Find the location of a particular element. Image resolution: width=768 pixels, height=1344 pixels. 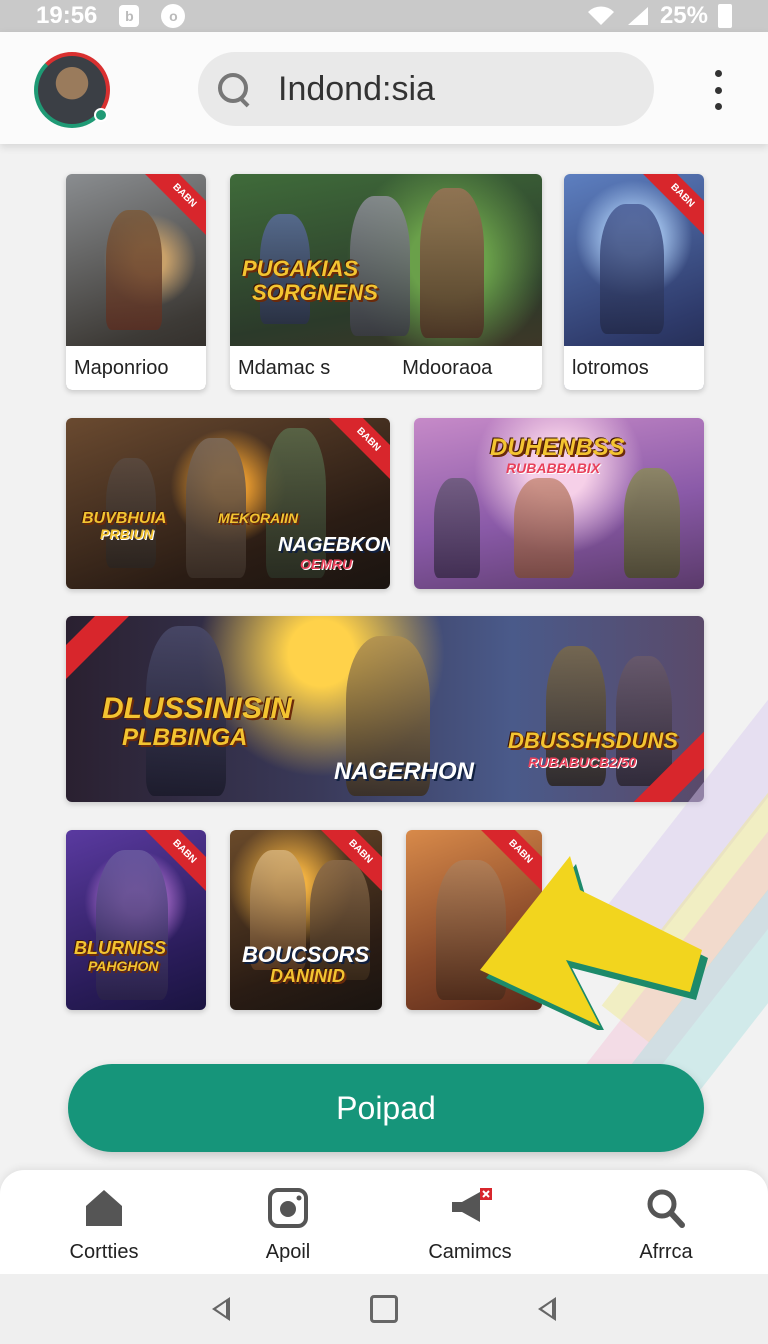

nav-label: Apoil is located at coordinates (288, 1252).